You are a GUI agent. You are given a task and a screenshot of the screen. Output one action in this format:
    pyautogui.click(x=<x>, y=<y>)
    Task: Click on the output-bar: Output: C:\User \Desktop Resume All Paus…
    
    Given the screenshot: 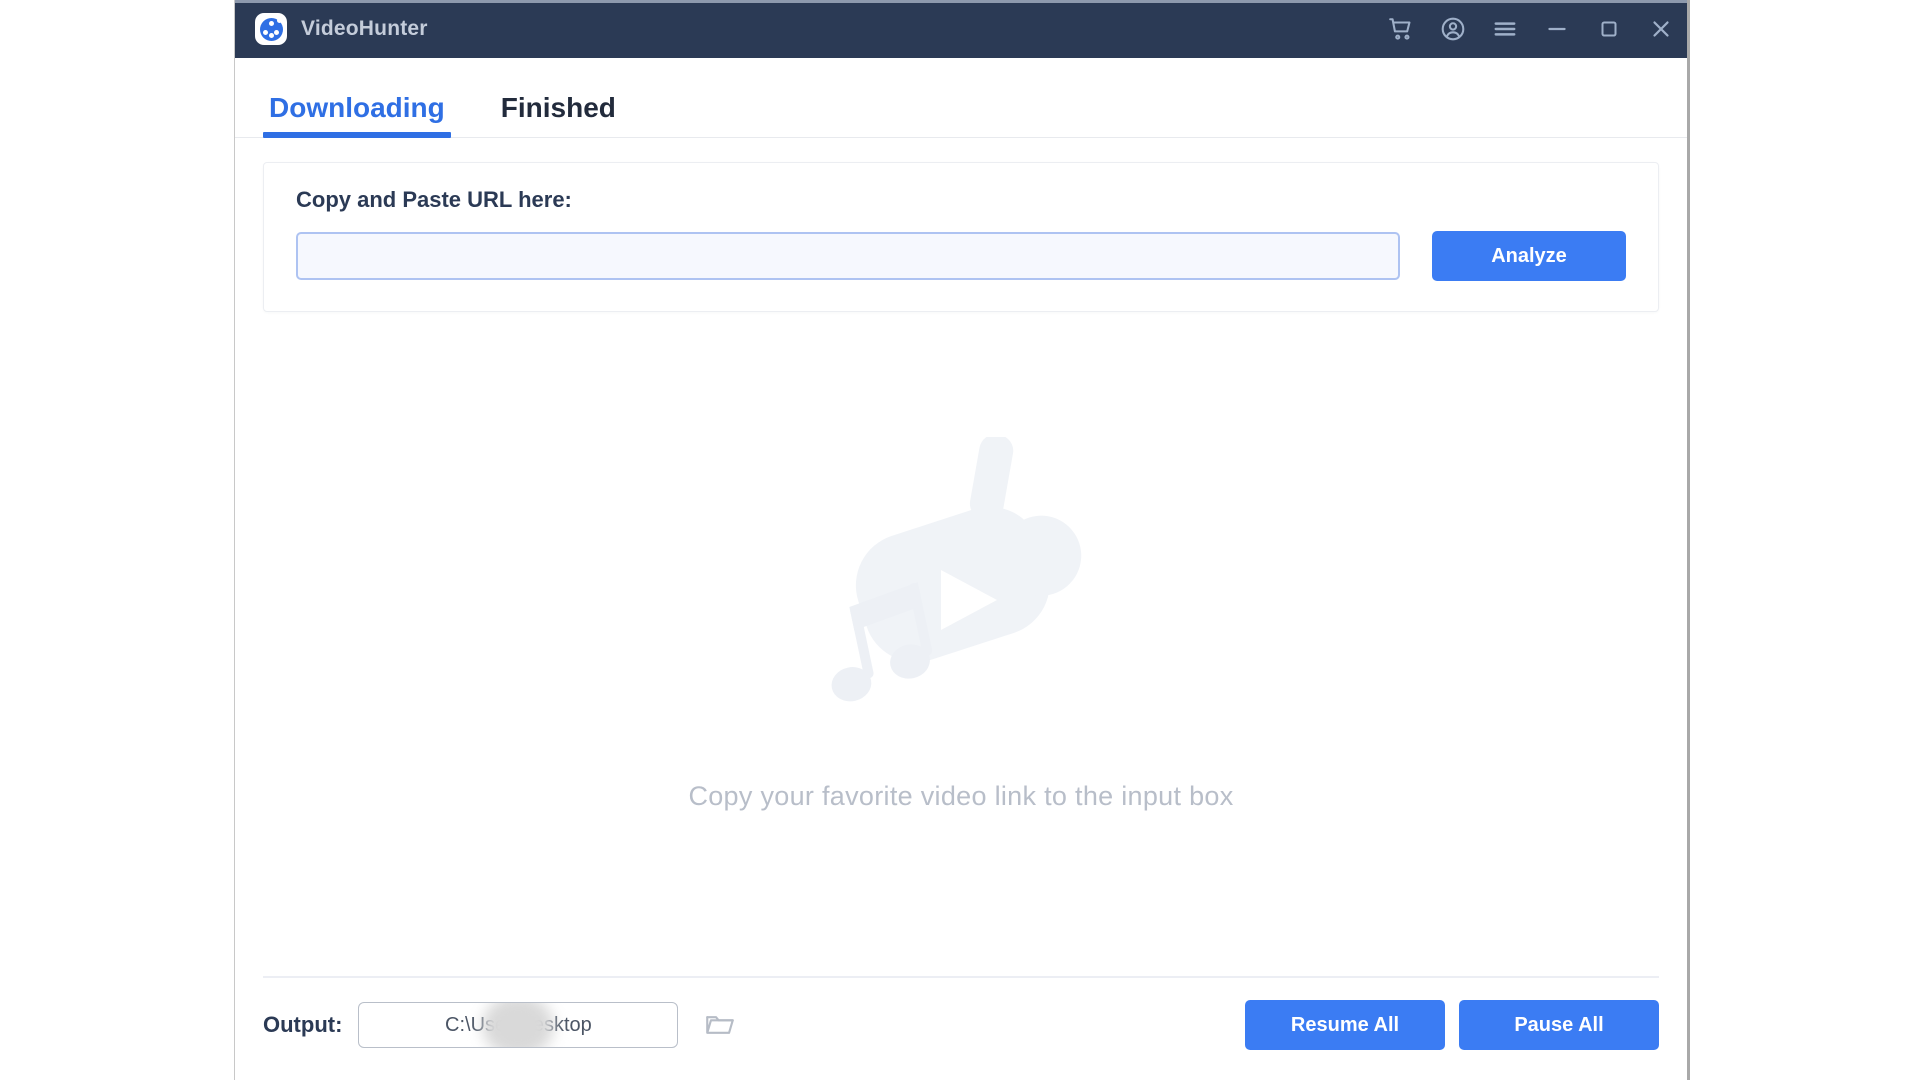 What is the action you would take?
    pyautogui.click(x=961, y=1028)
    